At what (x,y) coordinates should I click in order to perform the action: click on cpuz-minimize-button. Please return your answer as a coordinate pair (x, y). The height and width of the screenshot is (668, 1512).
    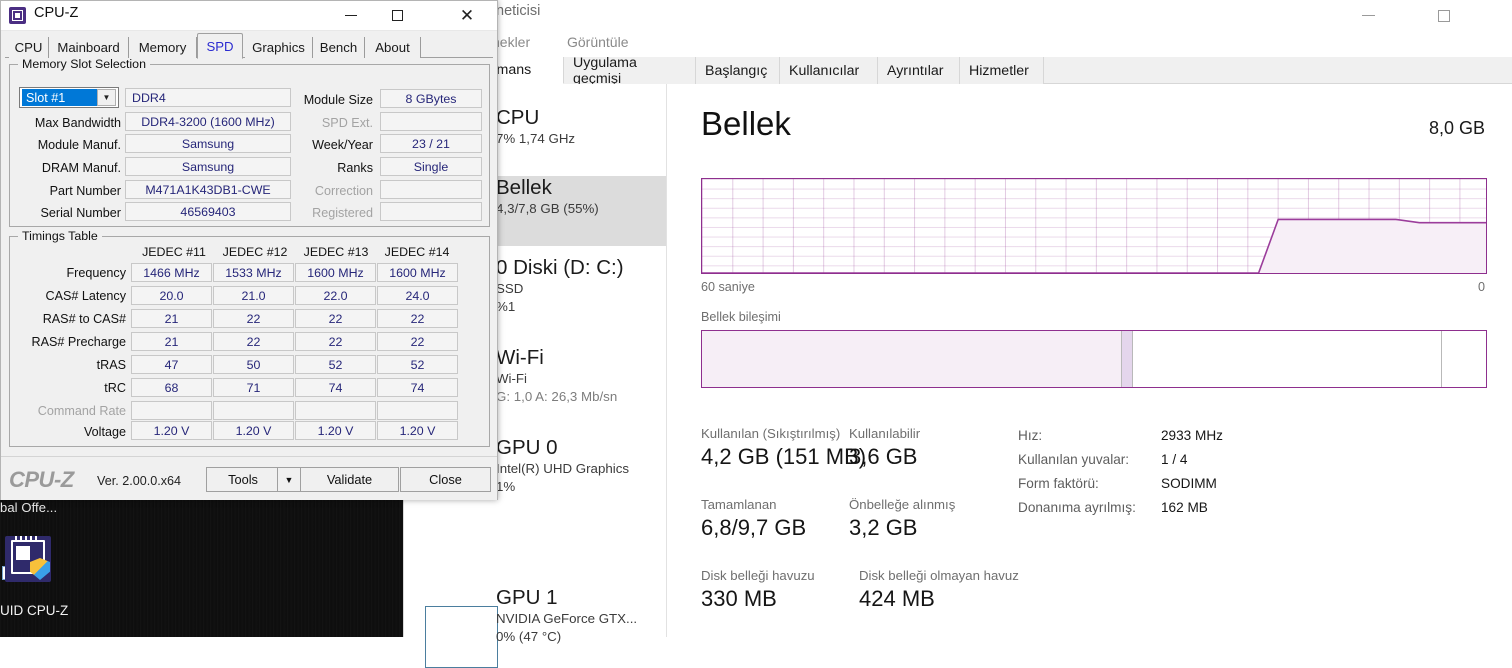
    Looking at the image, I should click on (351, 15).